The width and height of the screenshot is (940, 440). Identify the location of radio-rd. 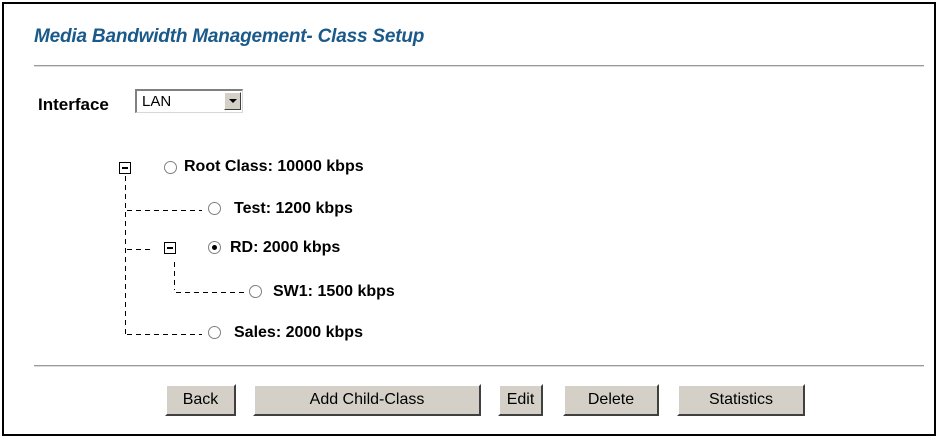
(214, 247).